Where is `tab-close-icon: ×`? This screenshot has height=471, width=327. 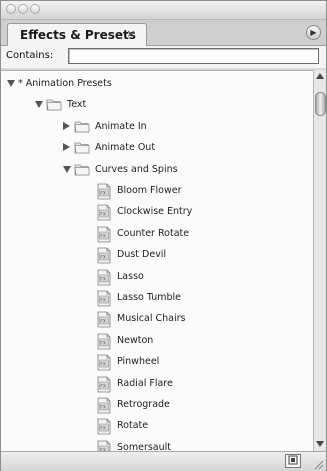
tab-close-icon: × is located at coordinates (131, 34).